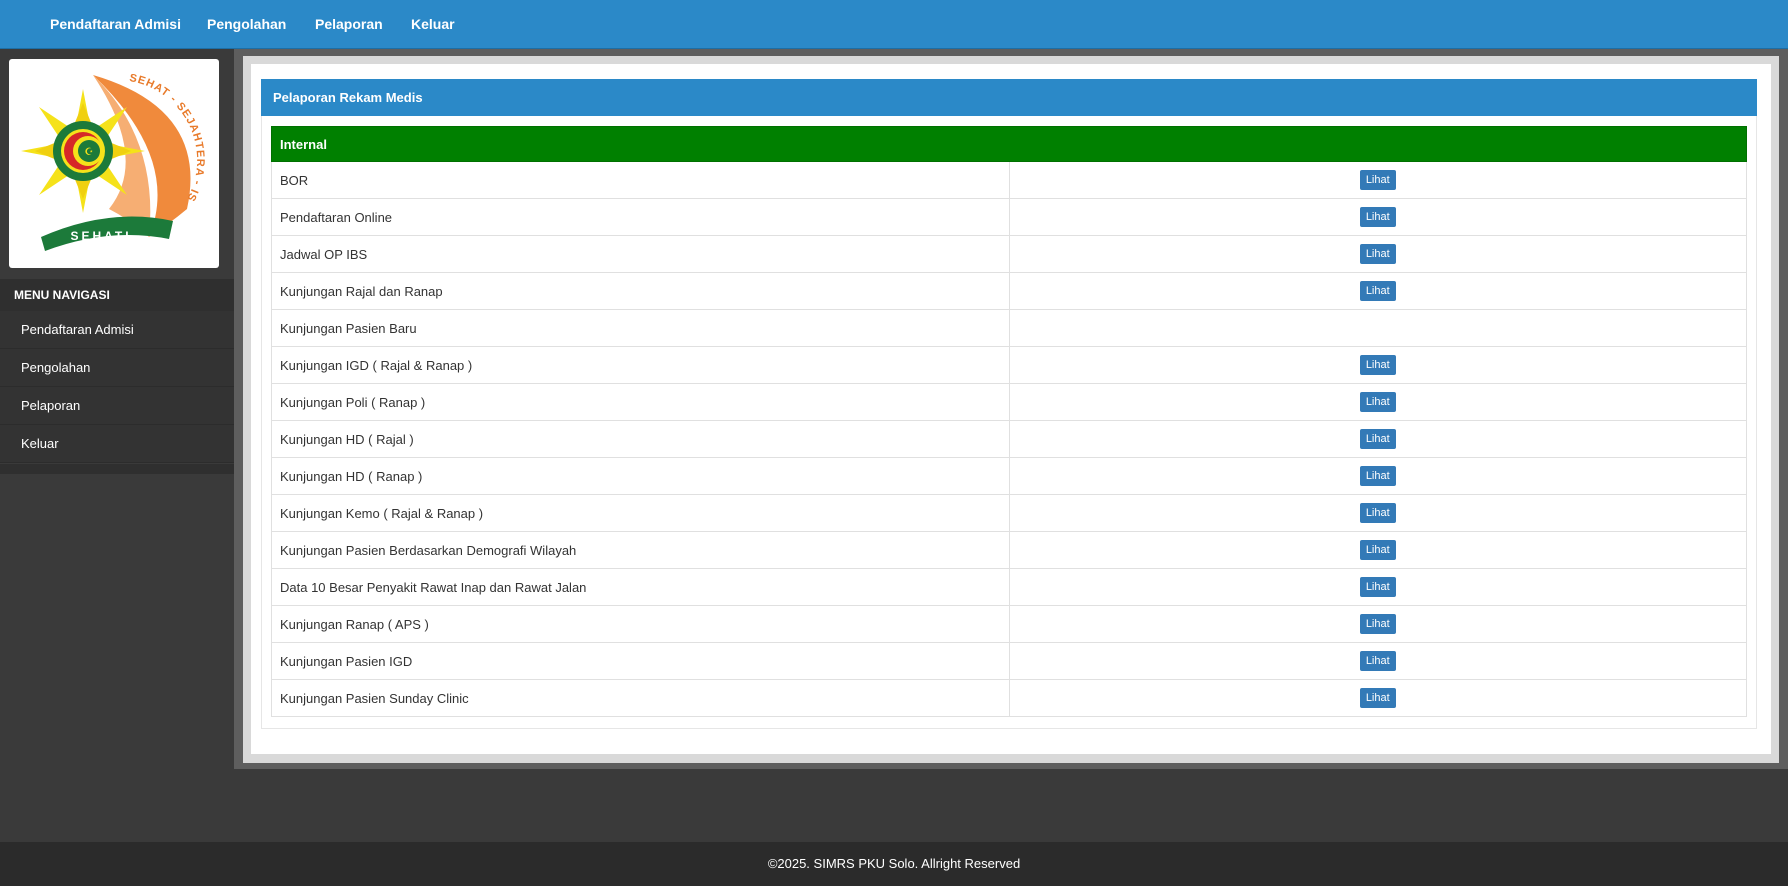 This screenshot has height=886, width=1788. What do you see at coordinates (83, 151) in the screenshot?
I see `sun-emblem: ☪` at bounding box center [83, 151].